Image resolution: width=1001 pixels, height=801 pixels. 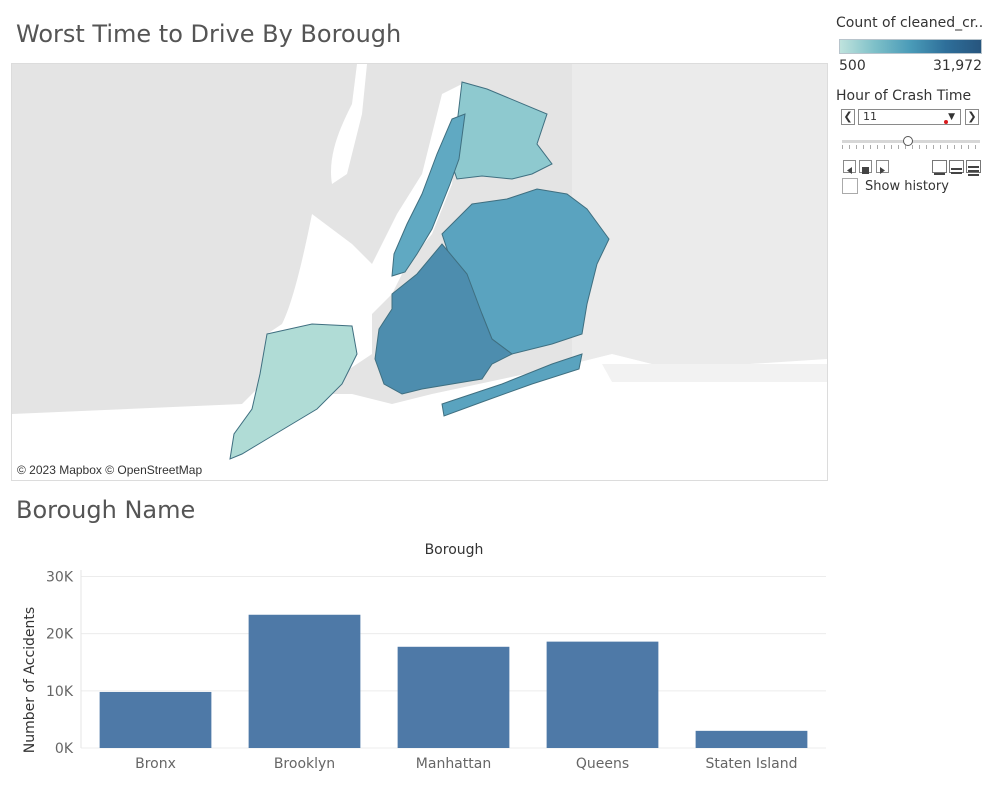 What do you see at coordinates (956, 167) in the screenshot?
I see `speed-medium-button` at bounding box center [956, 167].